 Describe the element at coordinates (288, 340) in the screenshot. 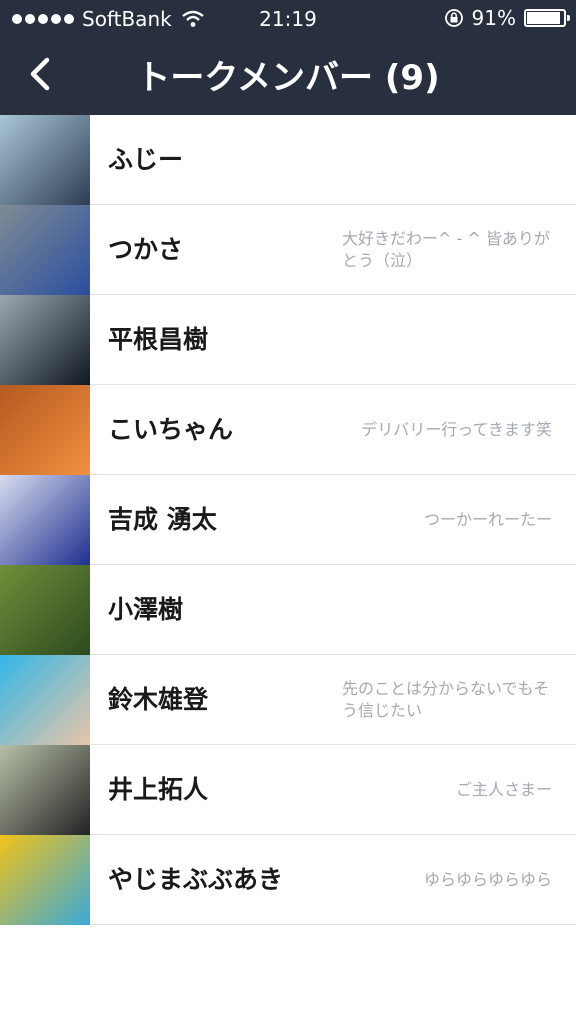

I see `member-row: 平根昌樹` at that location.